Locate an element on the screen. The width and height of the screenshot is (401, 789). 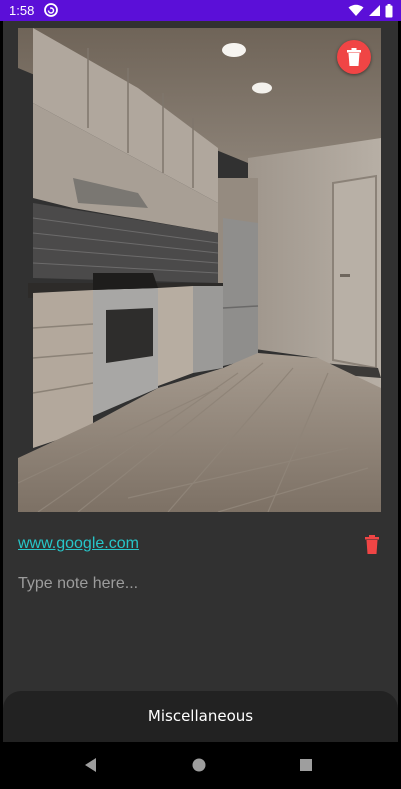
back-triangle-icon is located at coordinates (91, 765).